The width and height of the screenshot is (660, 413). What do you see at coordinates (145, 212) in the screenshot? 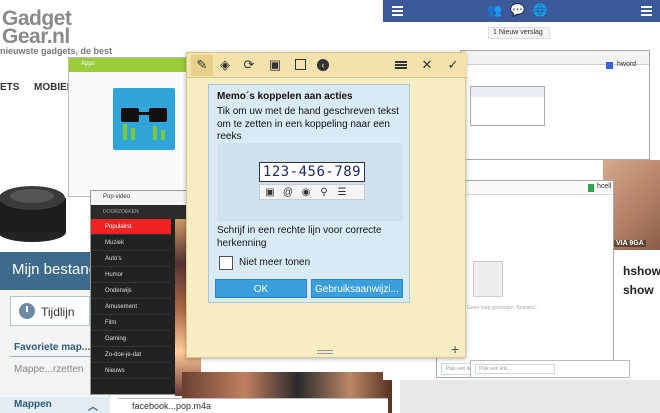
I see `youtube-subheader: DOORZOEKEN` at bounding box center [145, 212].